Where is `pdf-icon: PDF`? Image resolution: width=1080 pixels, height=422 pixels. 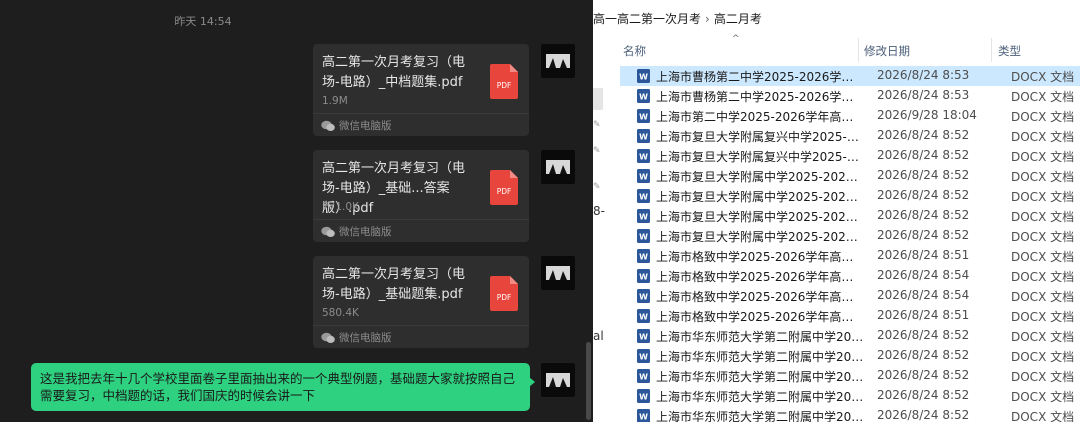 pdf-icon: PDF is located at coordinates (504, 293).